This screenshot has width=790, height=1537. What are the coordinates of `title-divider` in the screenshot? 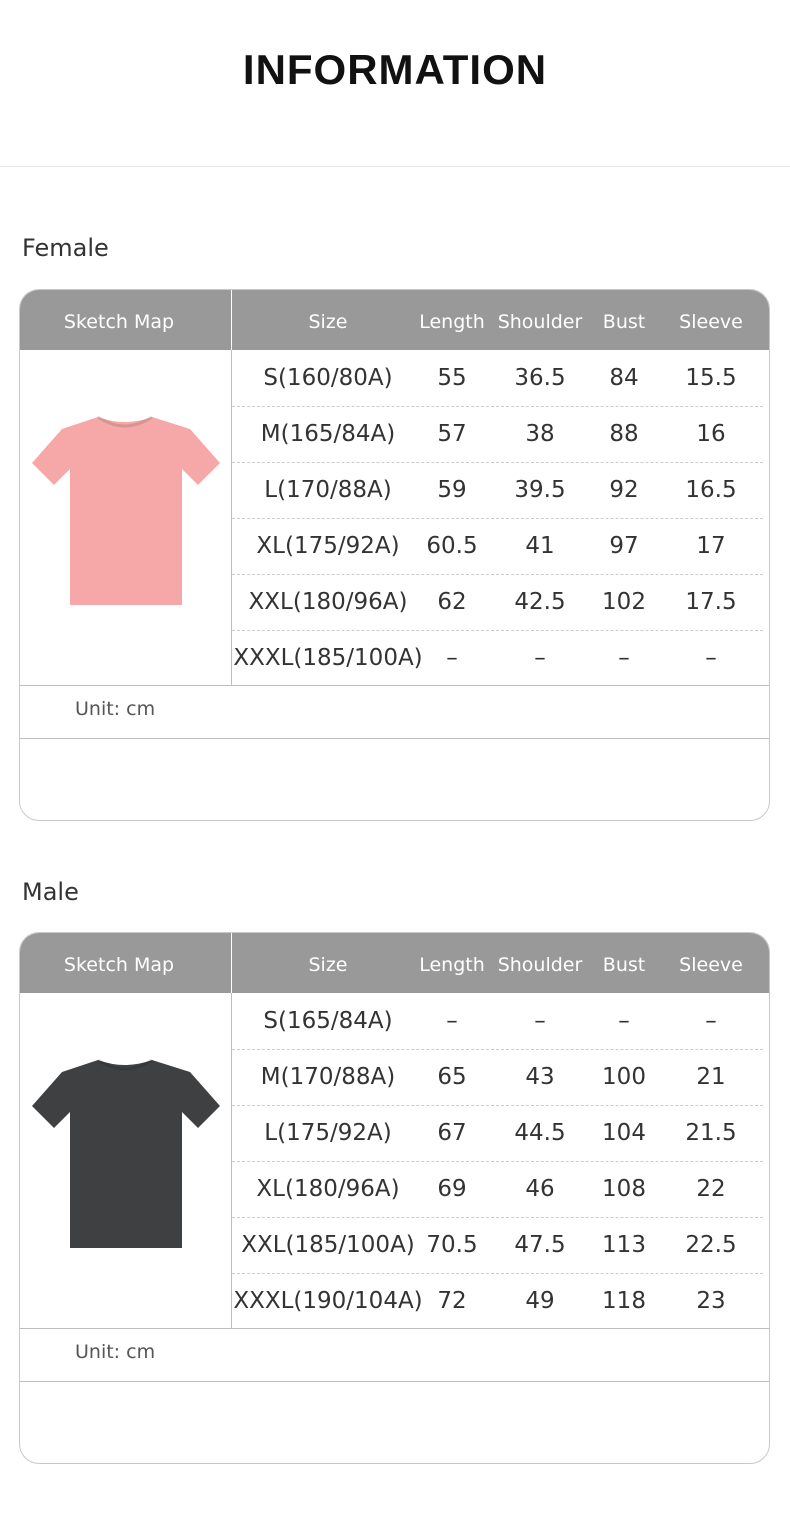 It's located at (395, 166).